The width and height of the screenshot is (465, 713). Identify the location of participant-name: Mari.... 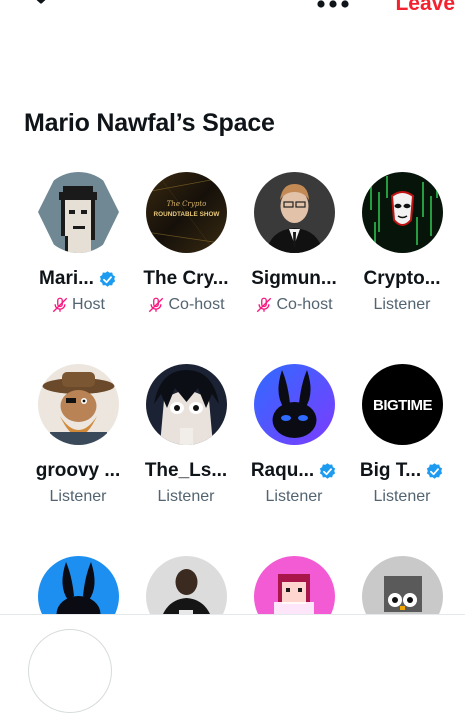
(66, 278).